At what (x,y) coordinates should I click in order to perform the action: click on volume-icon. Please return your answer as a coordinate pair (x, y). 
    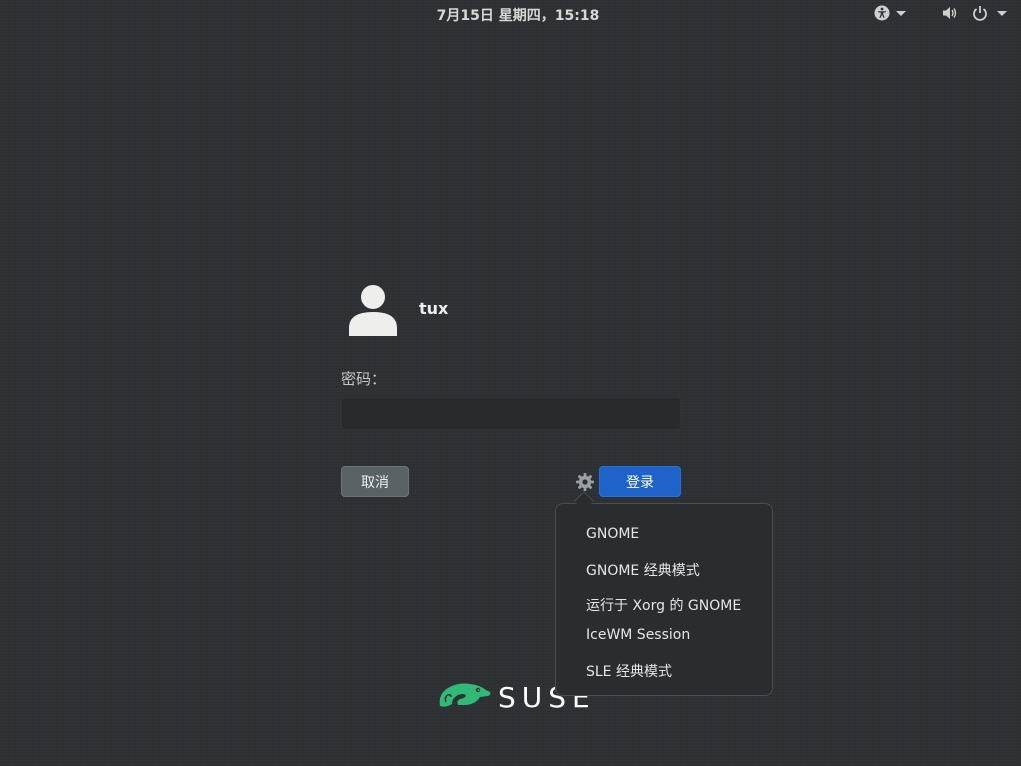
    Looking at the image, I should click on (950, 13).